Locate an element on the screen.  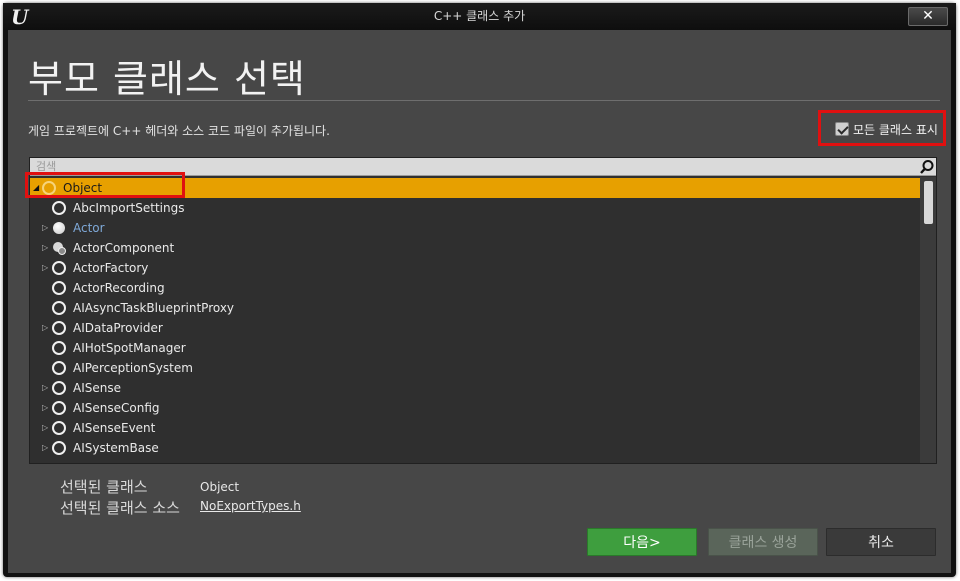
create-class-button: 클래스 생성 is located at coordinates (763, 542).